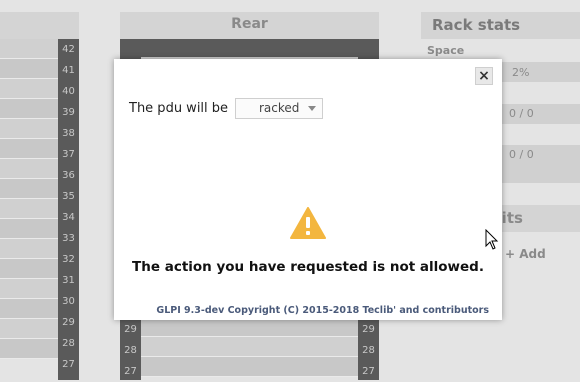 This screenshot has width=580, height=382. What do you see at coordinates (68, 301) in the screenshot?
I see `unit-number: 30` at bounding box center [68, 301].